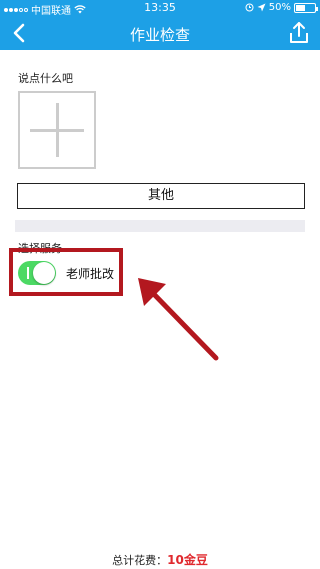 This screenshot has width=320, height=569. I want to click on total-cost-value: 10金豆, so click(187, 560).